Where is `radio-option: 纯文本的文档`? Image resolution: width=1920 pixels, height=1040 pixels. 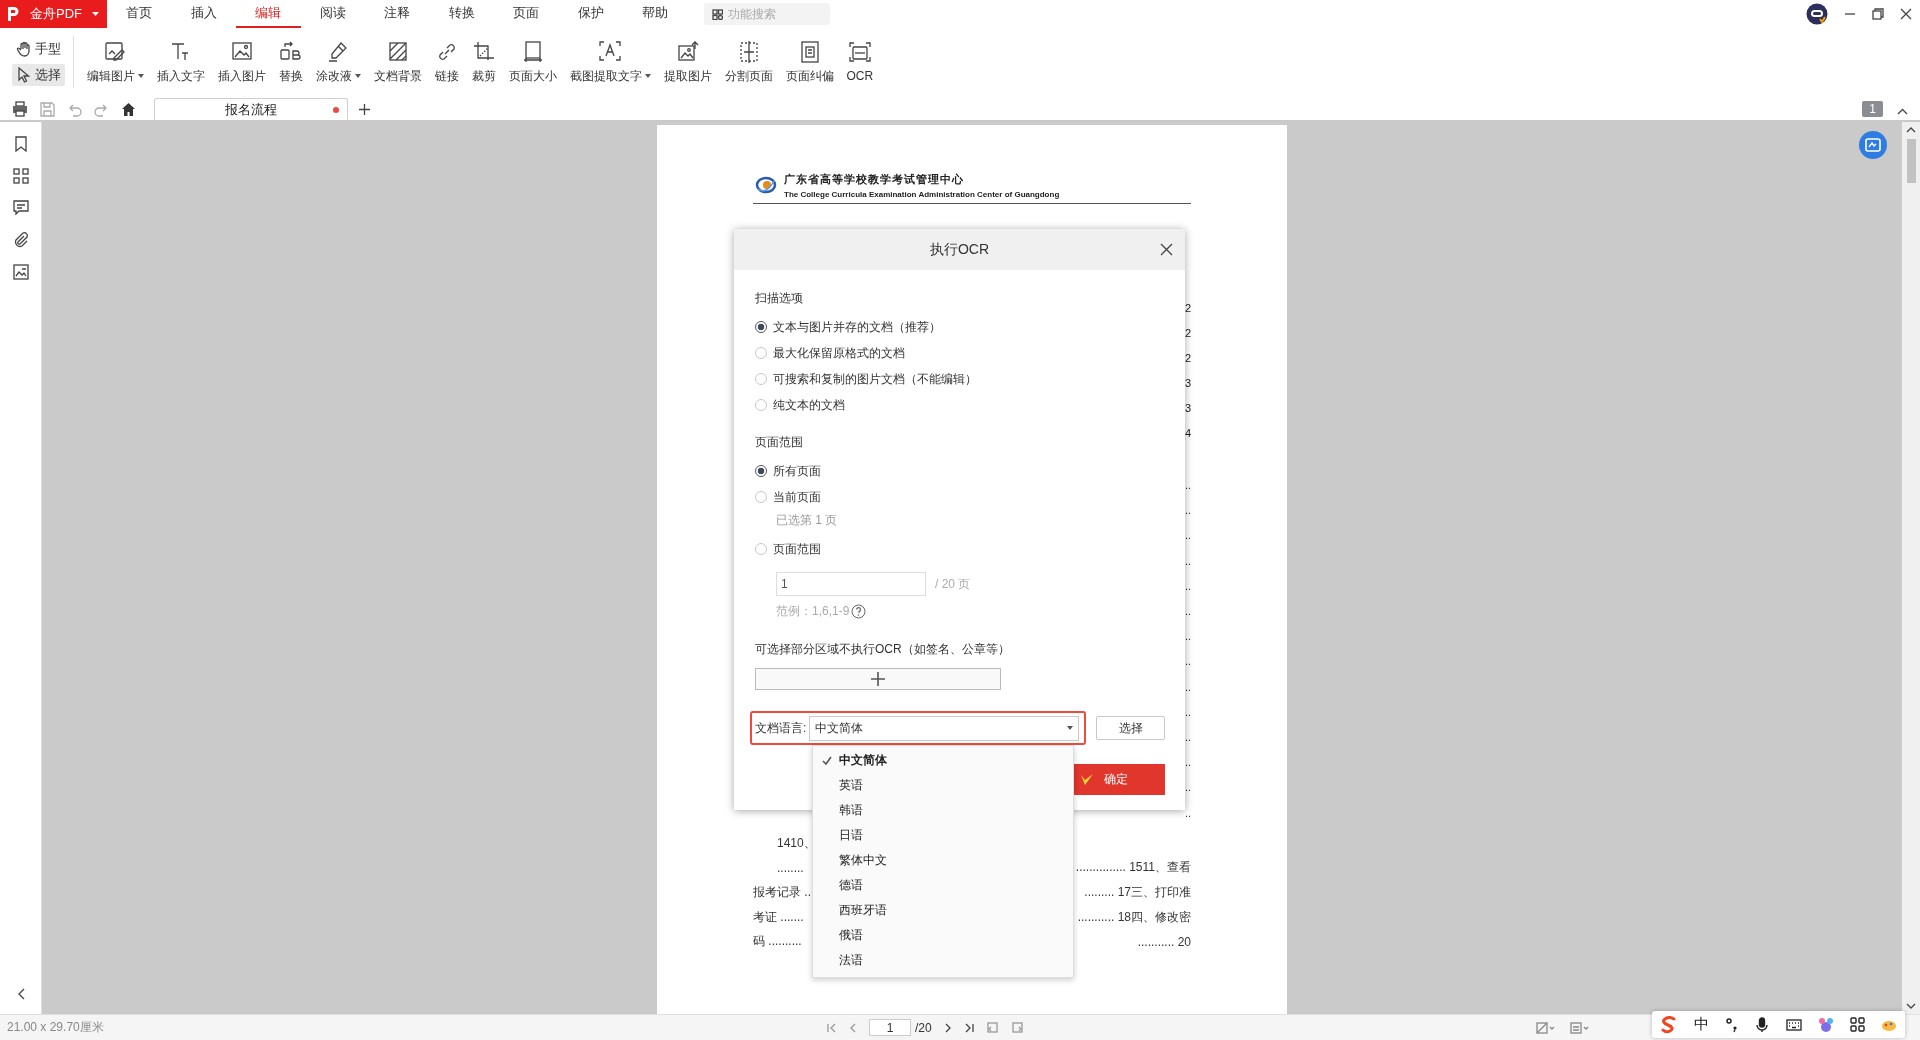
radio-option: 纯文本的文档 is located at coordinates (960, 405).